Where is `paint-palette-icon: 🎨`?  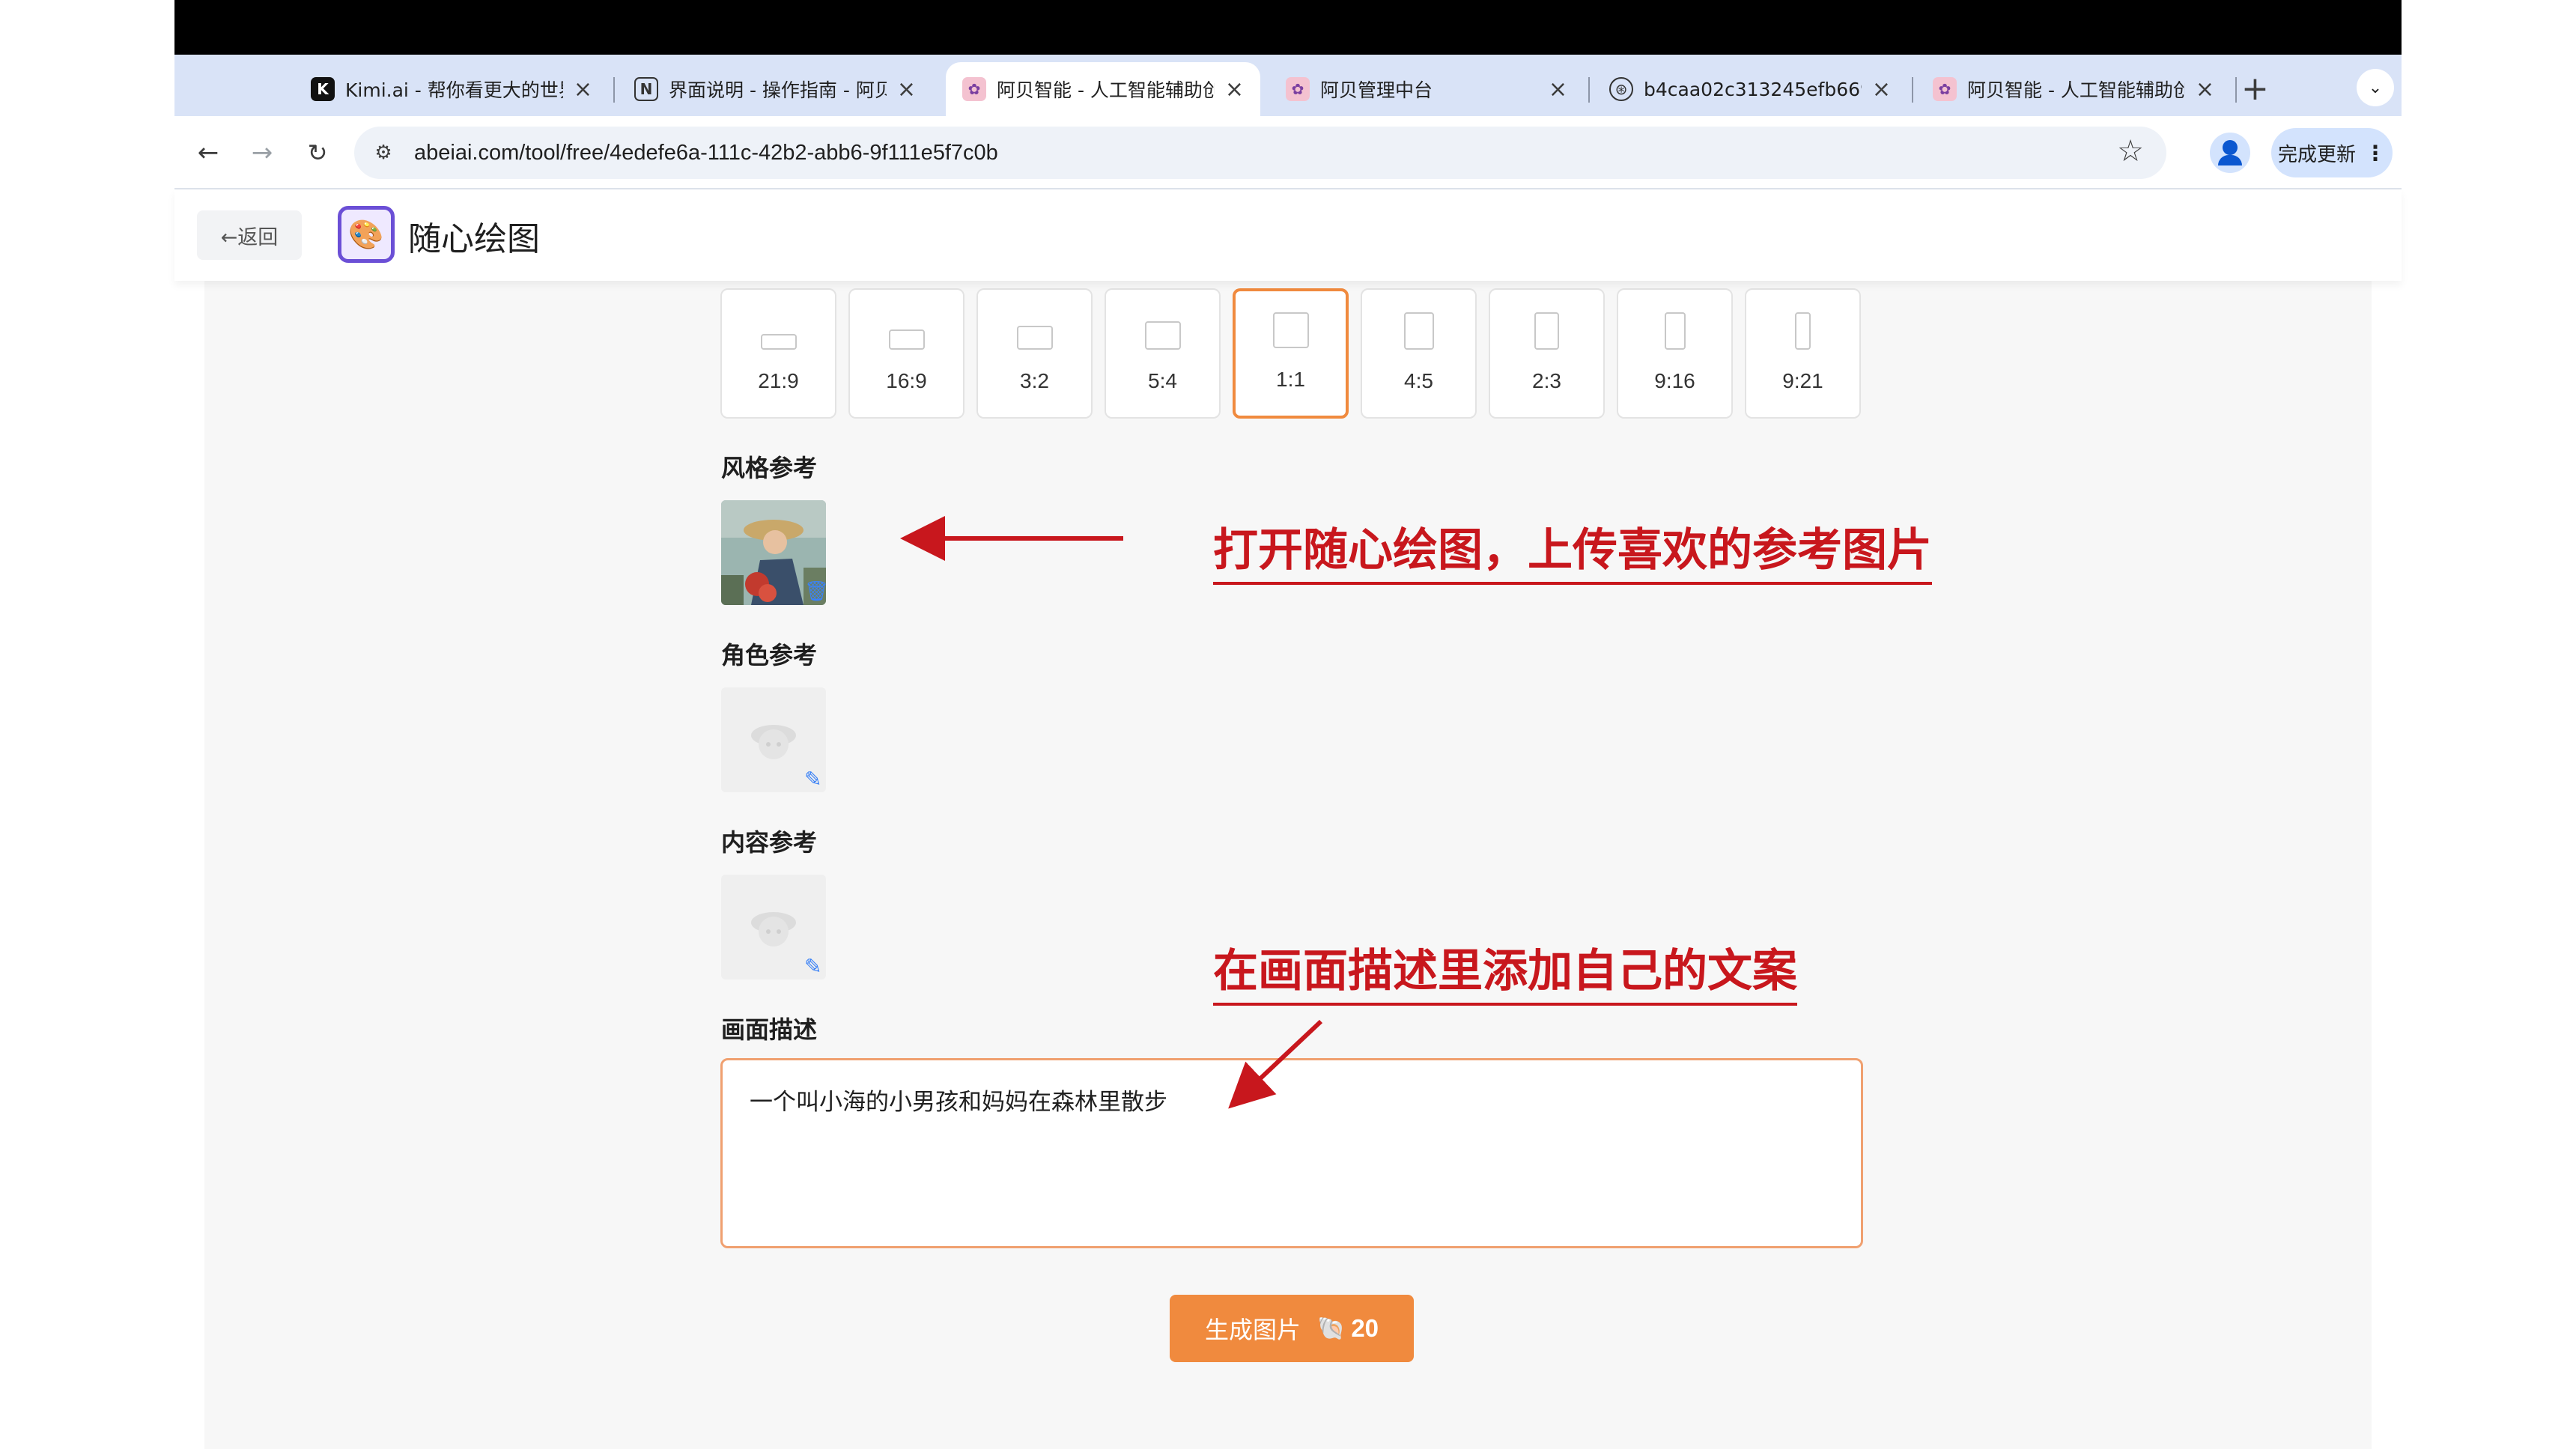
paint-palette-icon: 🎨 is located at coordinates (366, 234).